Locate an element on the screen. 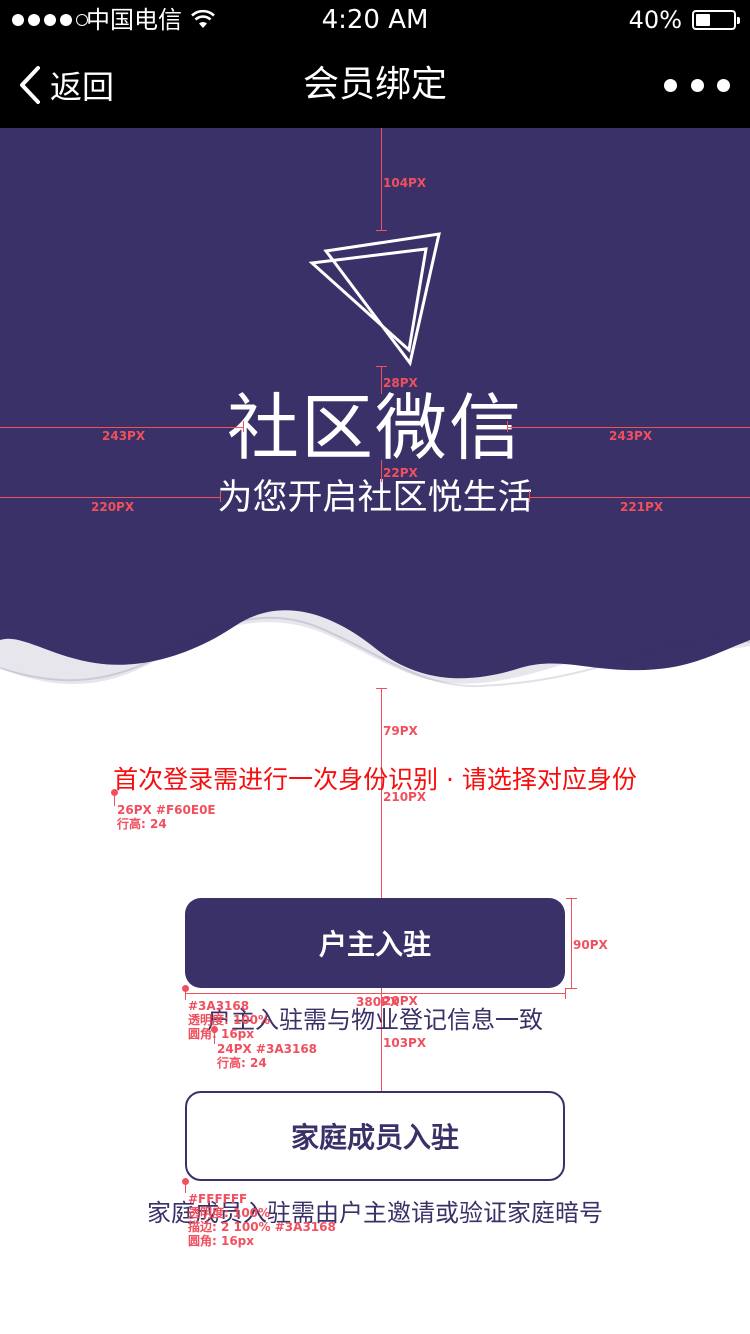 Image resolution: width=750 pixels, height=1334 pixels. measure-line-button-width is located at coordinates (375, 993).